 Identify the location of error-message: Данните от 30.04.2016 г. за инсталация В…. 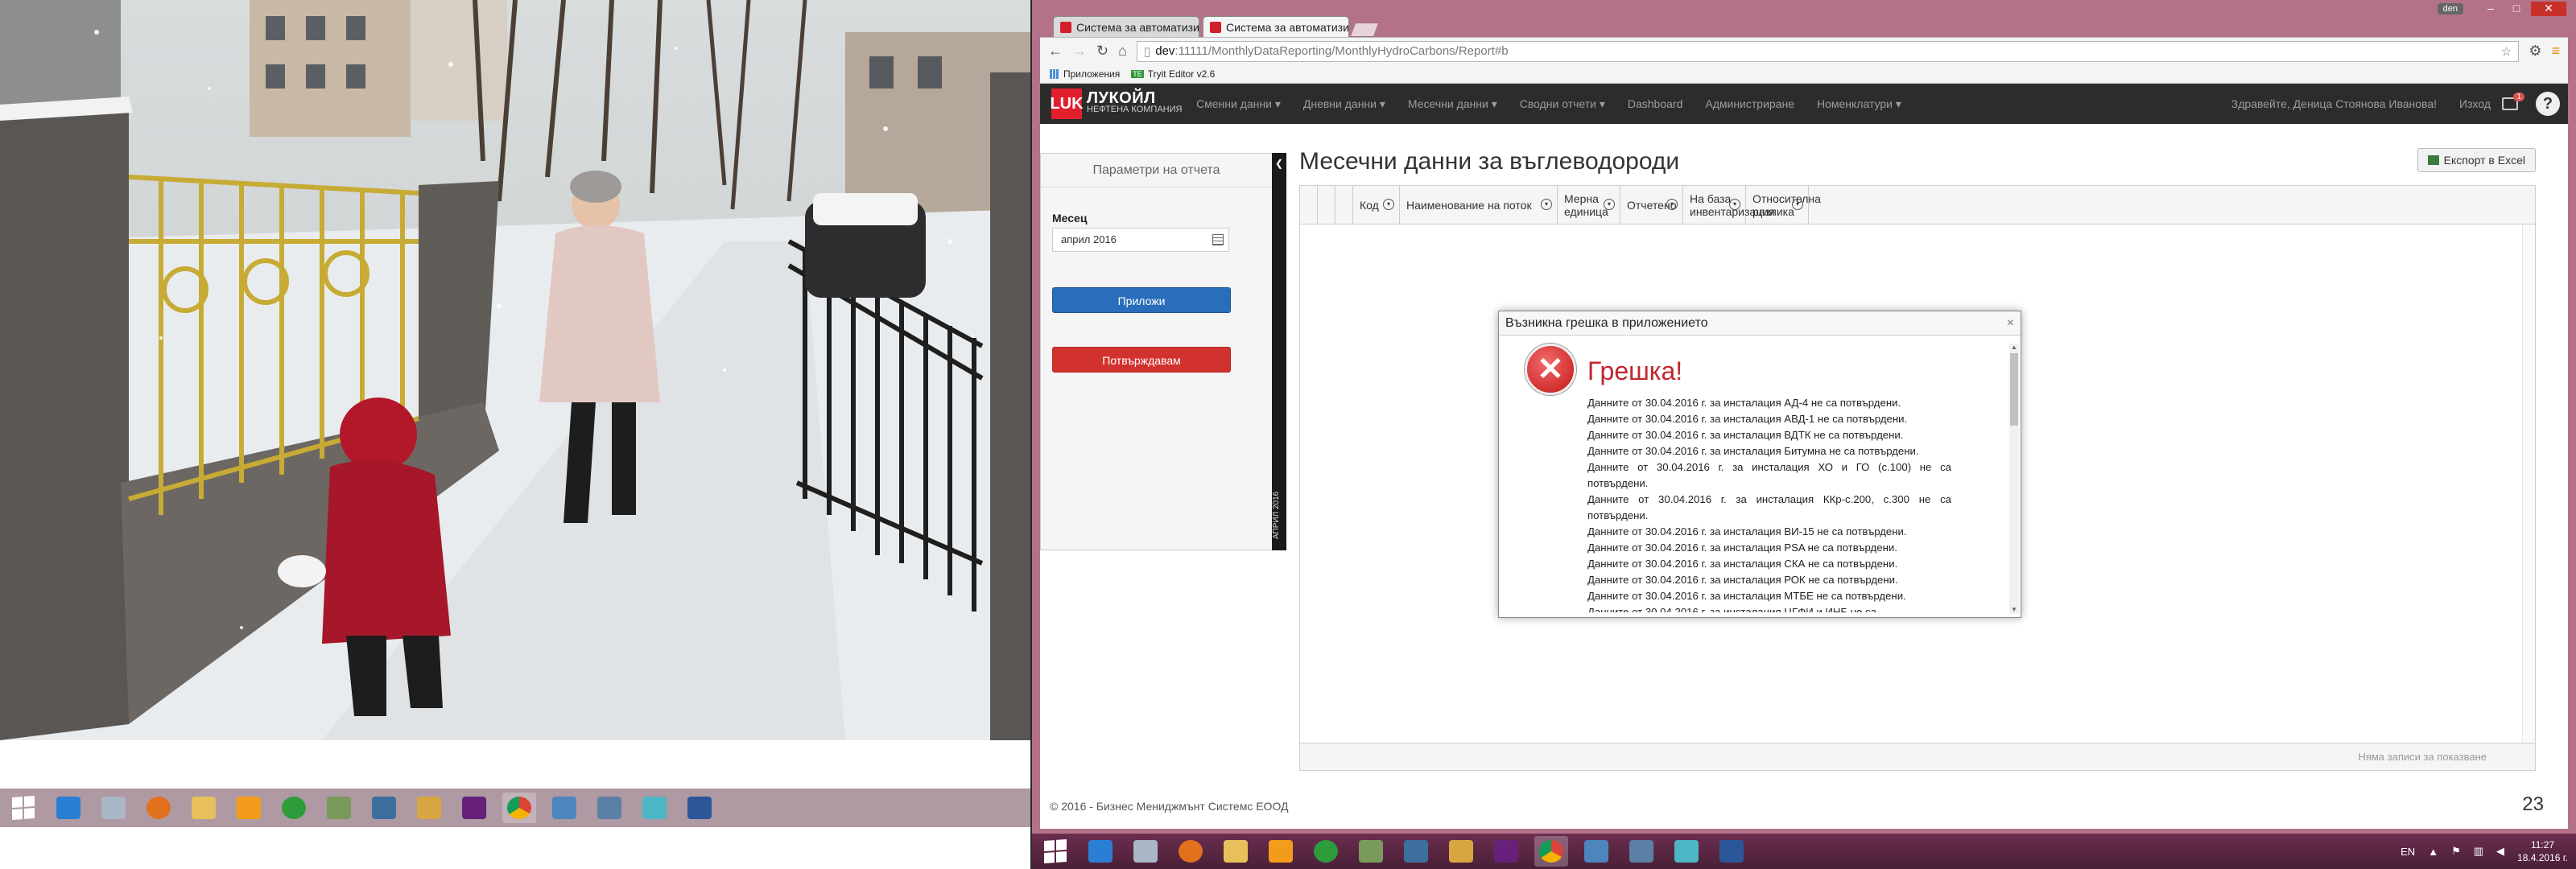
(1745, 435).